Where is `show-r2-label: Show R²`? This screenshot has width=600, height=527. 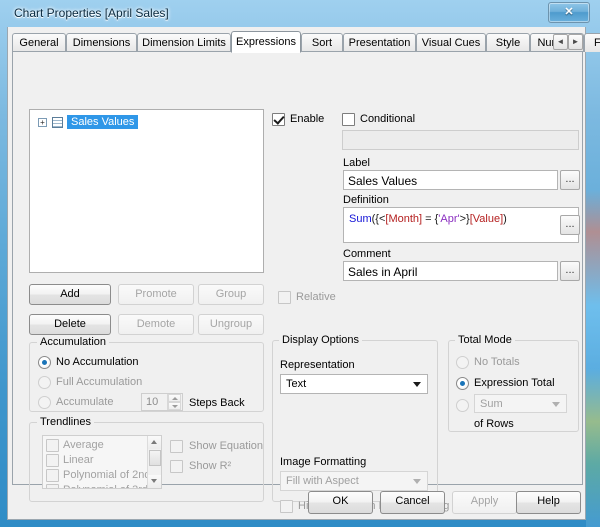 show-r2-label: Show R² is located at coordinates (210, 466).